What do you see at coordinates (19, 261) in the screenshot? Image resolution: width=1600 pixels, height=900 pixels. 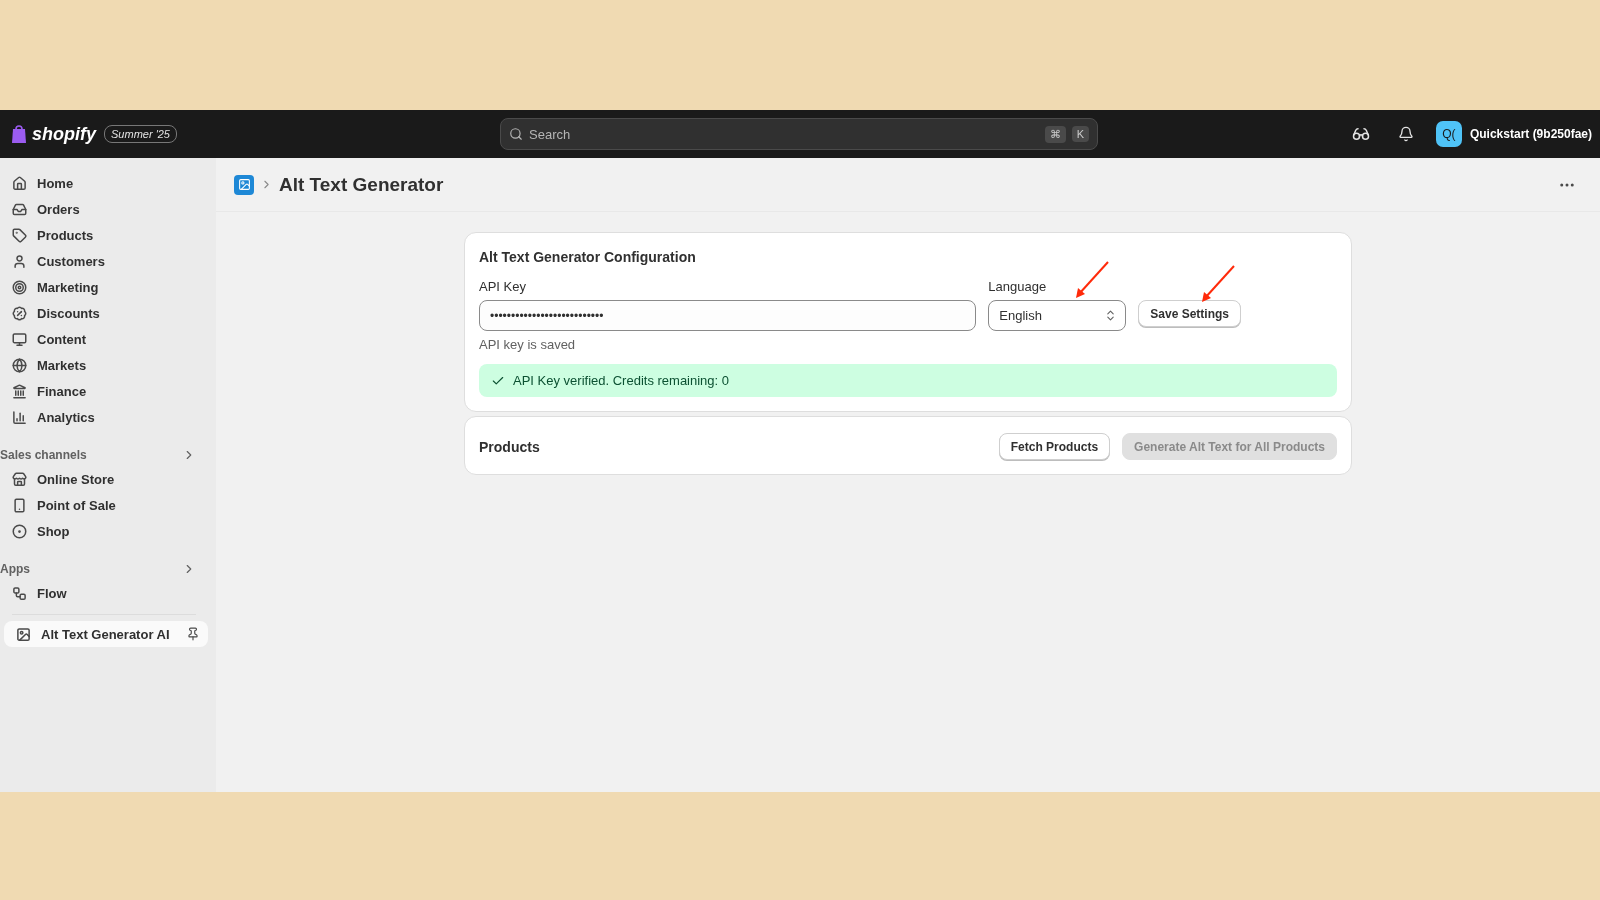 I see `person-icon` at bounding box center [19, 261].